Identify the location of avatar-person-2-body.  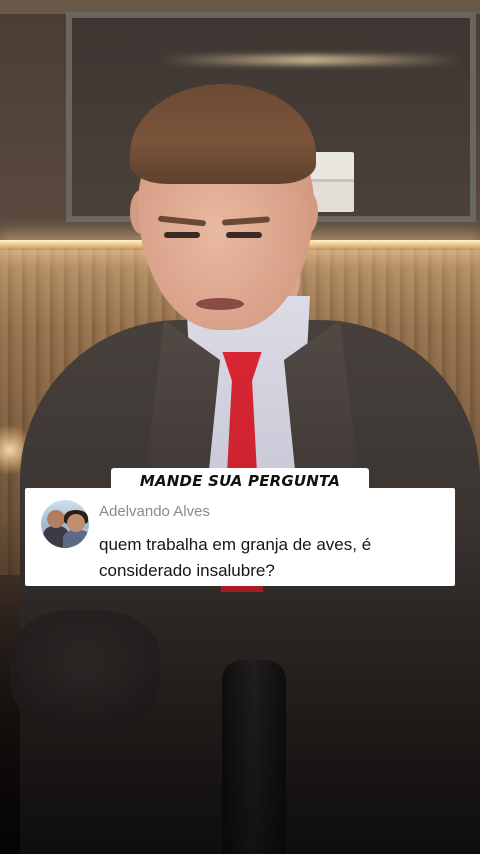
(76, 539).